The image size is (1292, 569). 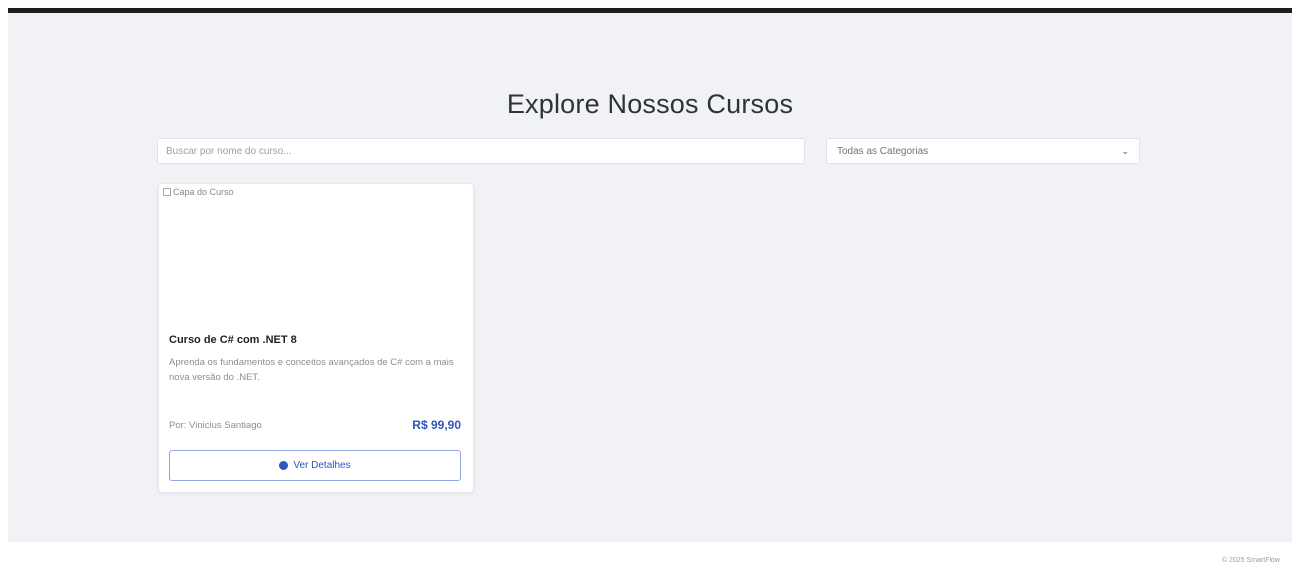 I want to click on course-price: R$ 99,90, so click(x=436, y=425).